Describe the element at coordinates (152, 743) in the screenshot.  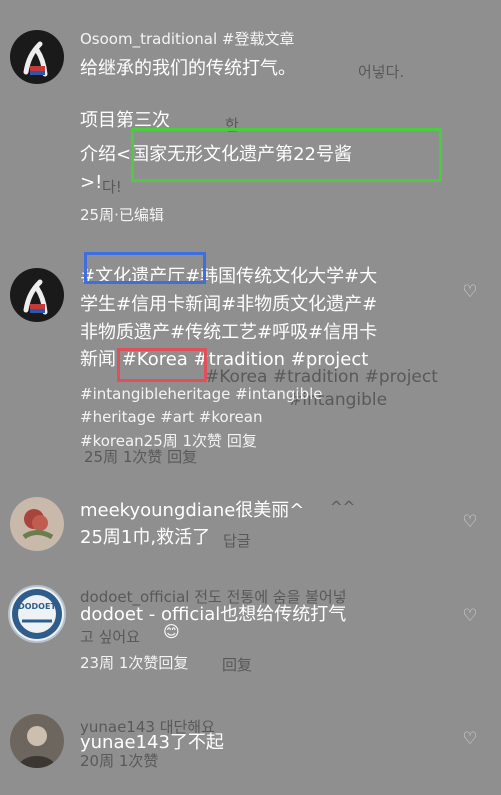
I see `comment-text-line: yunae143了不起` at that location.